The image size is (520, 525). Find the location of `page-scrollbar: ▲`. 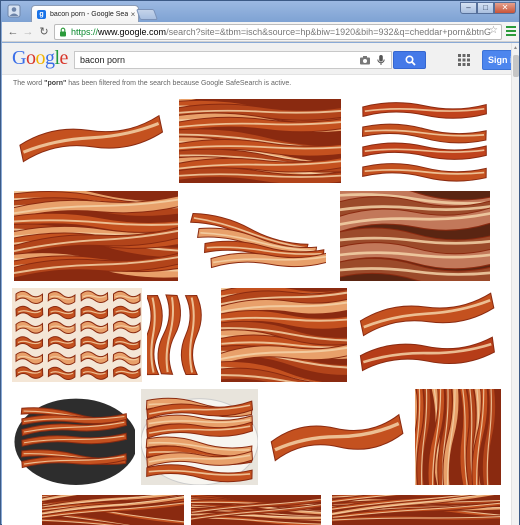

page-scrollbar: ▲ is located at coordinates (515, 284).